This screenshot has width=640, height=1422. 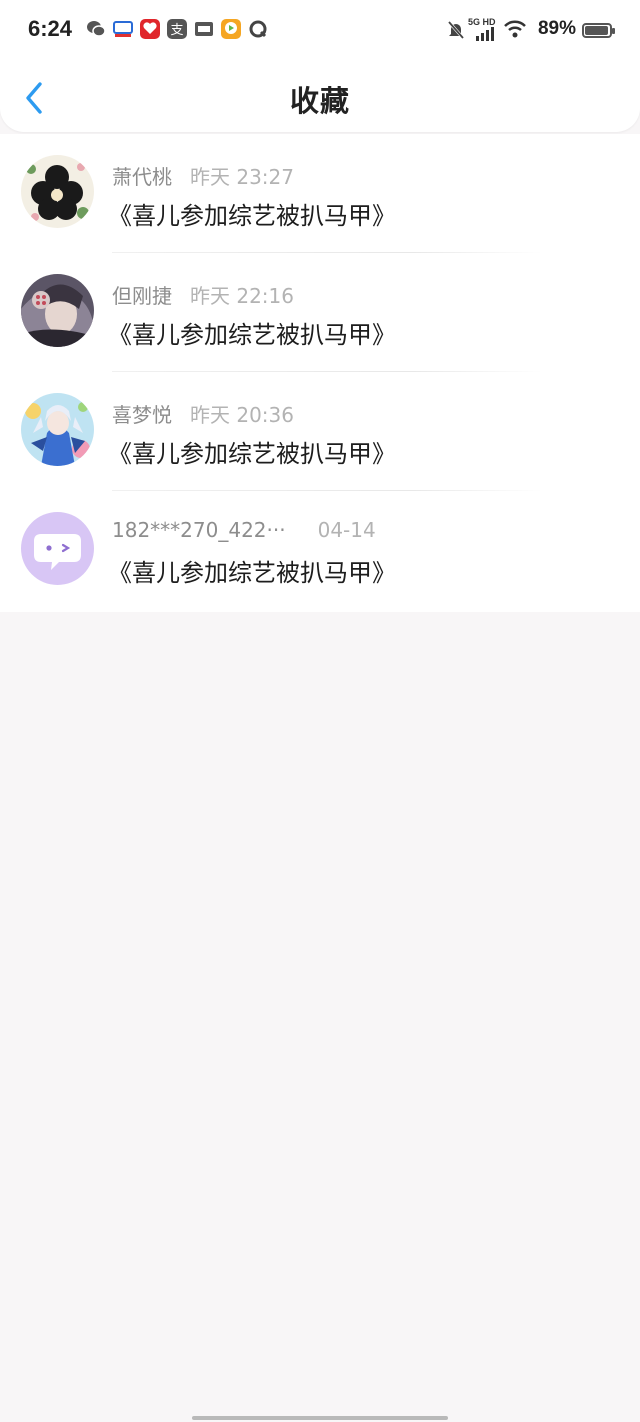 What do you see at coordinates (57, 191) in the screenshot?
I see `flower-avatar` at bounding box center [57, 191].